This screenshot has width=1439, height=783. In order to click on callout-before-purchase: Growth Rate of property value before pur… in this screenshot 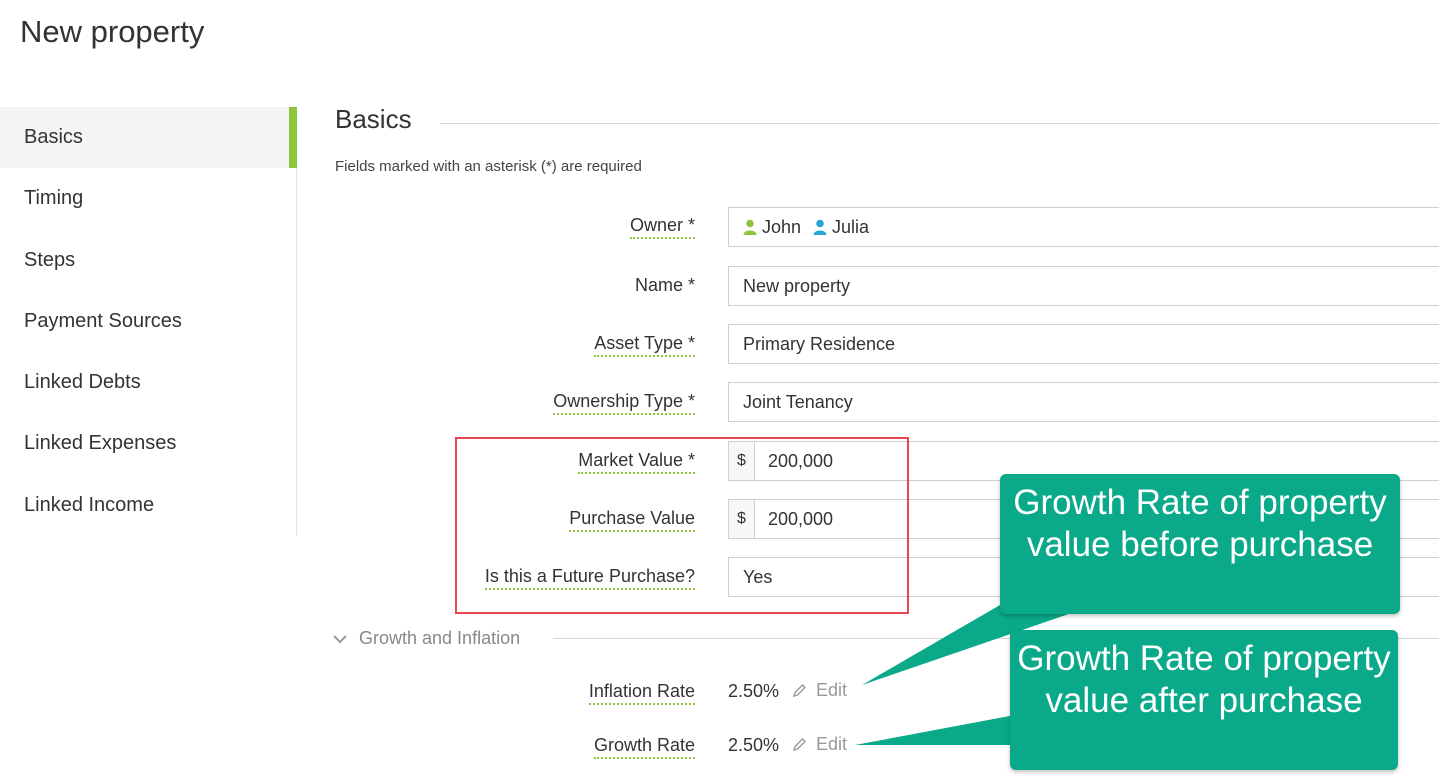, I will do `click(1200, 544)`.